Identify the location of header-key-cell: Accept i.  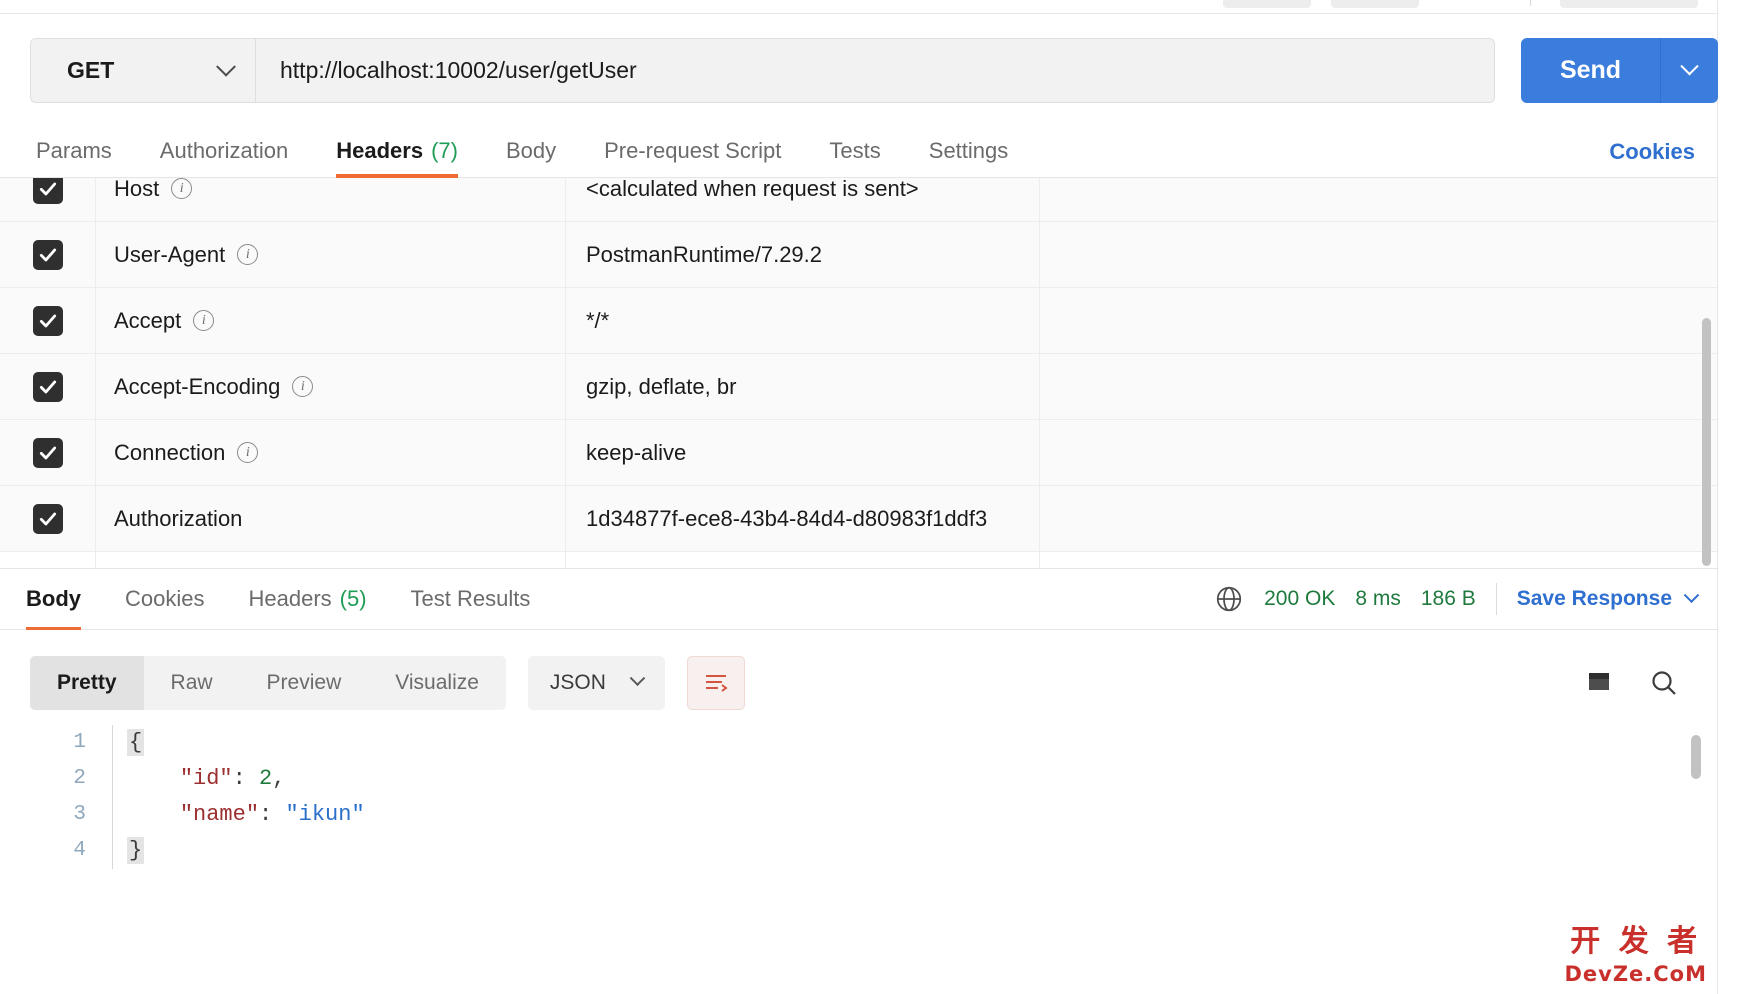
(331, 320).